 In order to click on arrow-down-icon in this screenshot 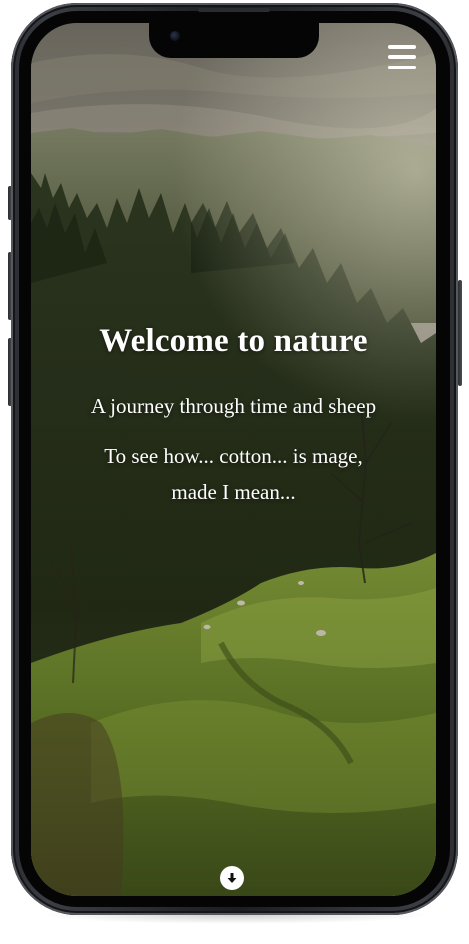, I will do `click(232, 878)`.